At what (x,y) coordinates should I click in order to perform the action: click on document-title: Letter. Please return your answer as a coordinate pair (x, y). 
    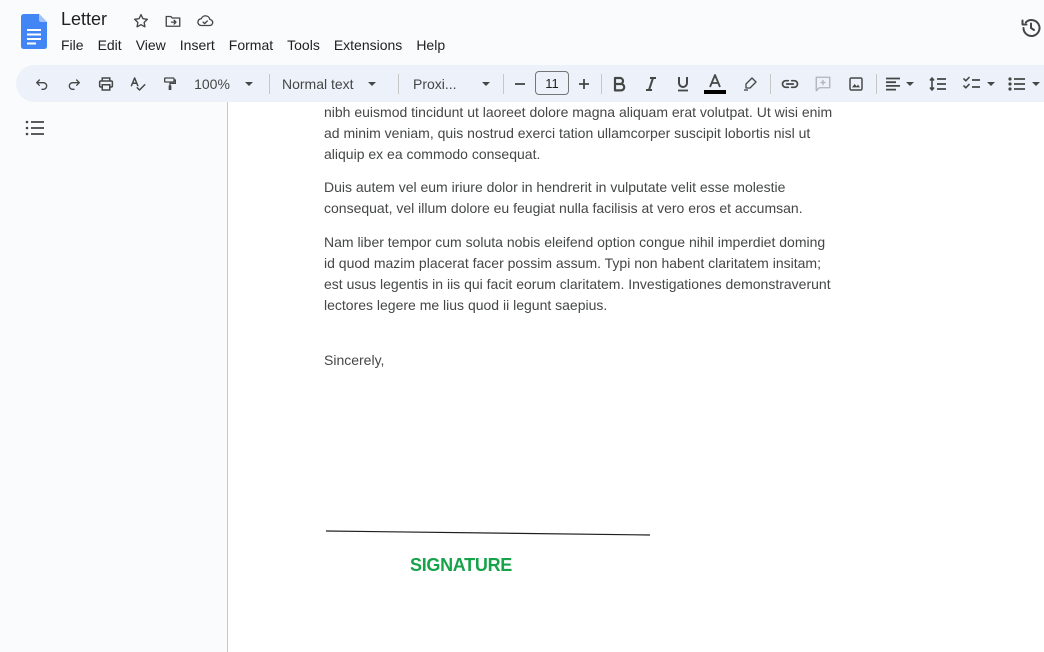
    Looking at the image, I should click on (84, 19).